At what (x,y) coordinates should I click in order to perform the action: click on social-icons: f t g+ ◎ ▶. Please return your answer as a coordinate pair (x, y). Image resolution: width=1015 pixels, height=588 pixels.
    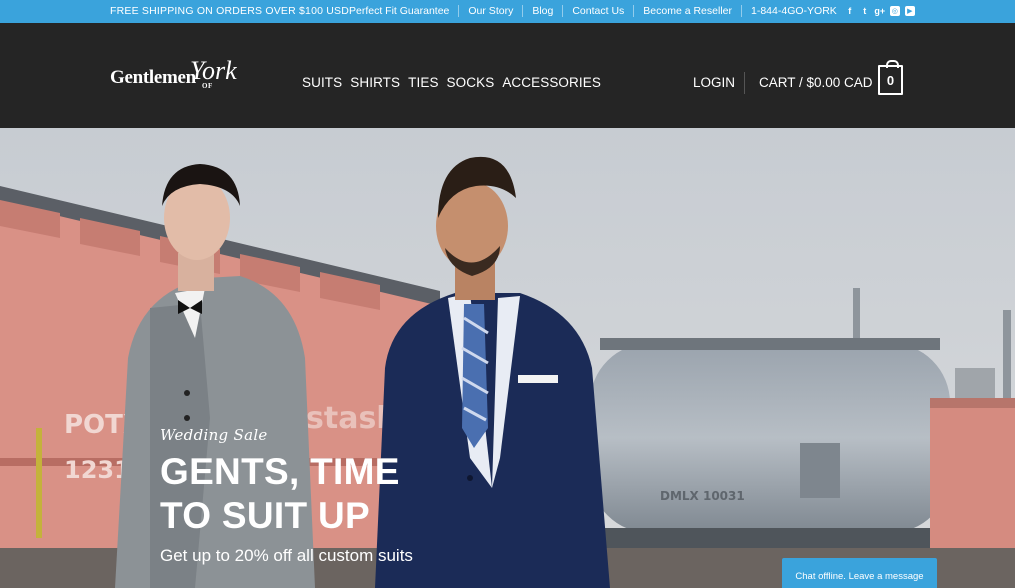
    Looking at the image, I should click on (880, 11).